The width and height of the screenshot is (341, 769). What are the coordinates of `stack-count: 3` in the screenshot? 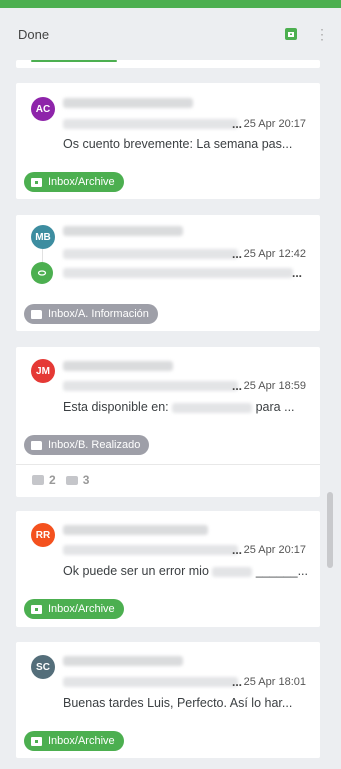 It's located at (77, 480).